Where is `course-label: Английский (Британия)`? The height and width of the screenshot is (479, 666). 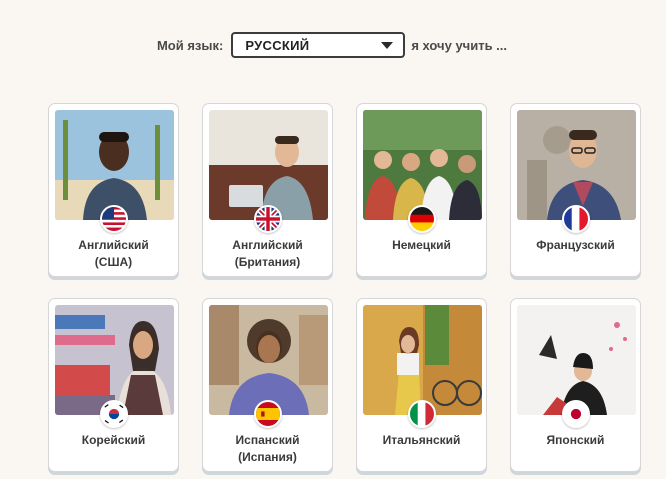
course-label: Английский (Британия) is located at coordinates (267, 253).